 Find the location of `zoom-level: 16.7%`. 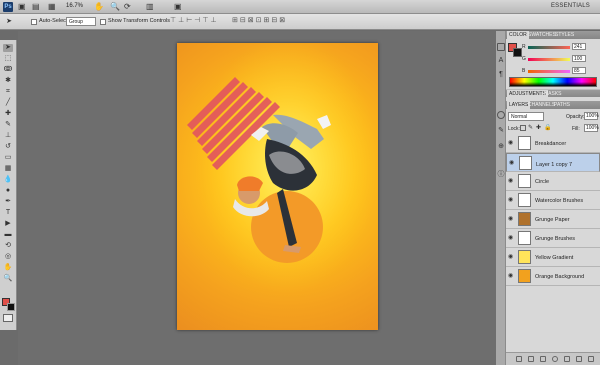

zoom-level: 16.7% is located at coordinates (74, 6).